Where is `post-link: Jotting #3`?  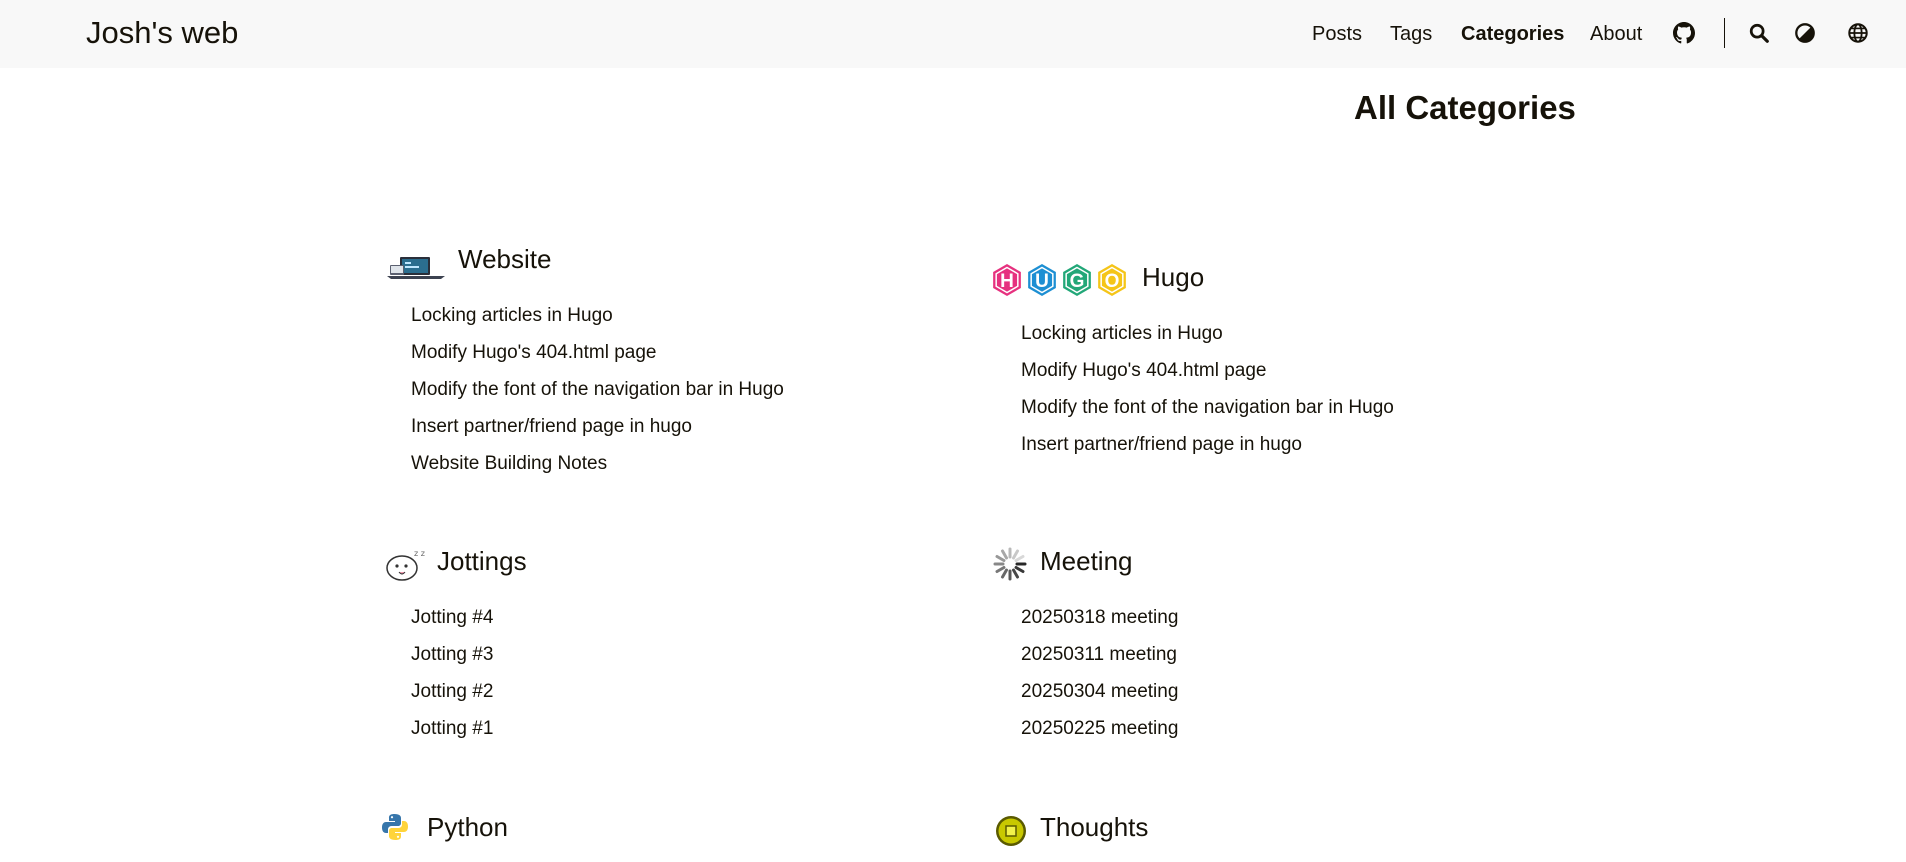 post-link: Jotting #3 is located at coordinates (452, 655).